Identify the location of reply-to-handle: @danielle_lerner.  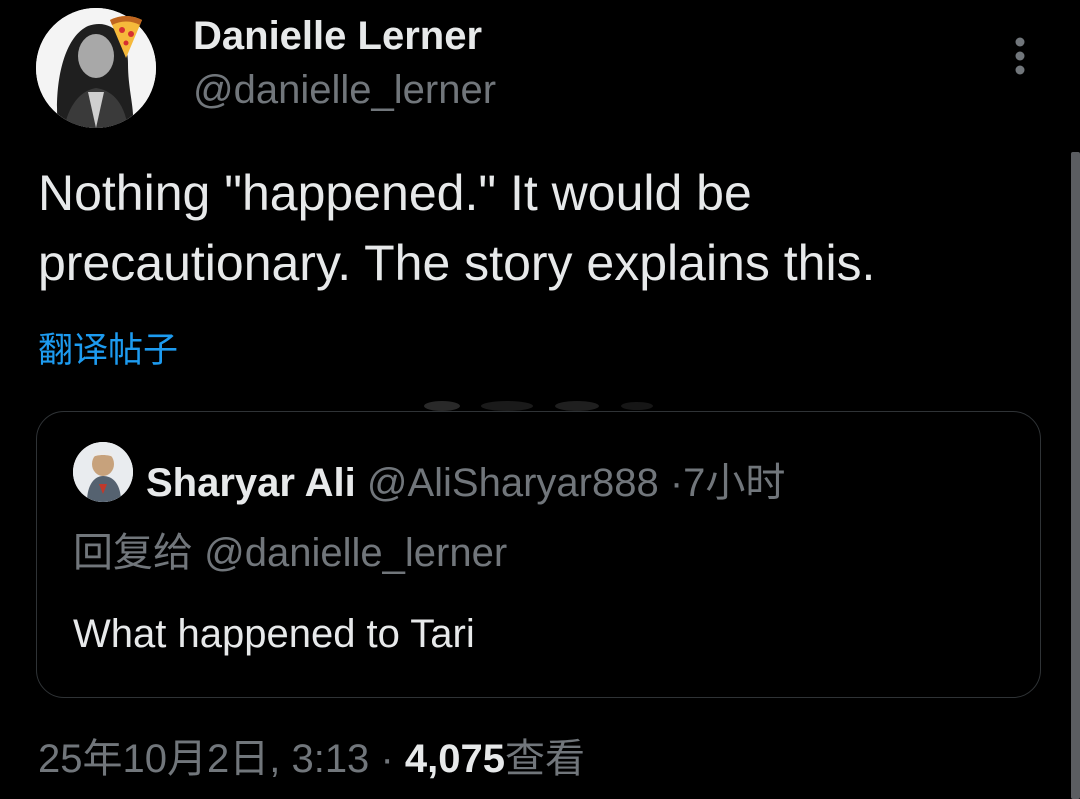
(355, 553).